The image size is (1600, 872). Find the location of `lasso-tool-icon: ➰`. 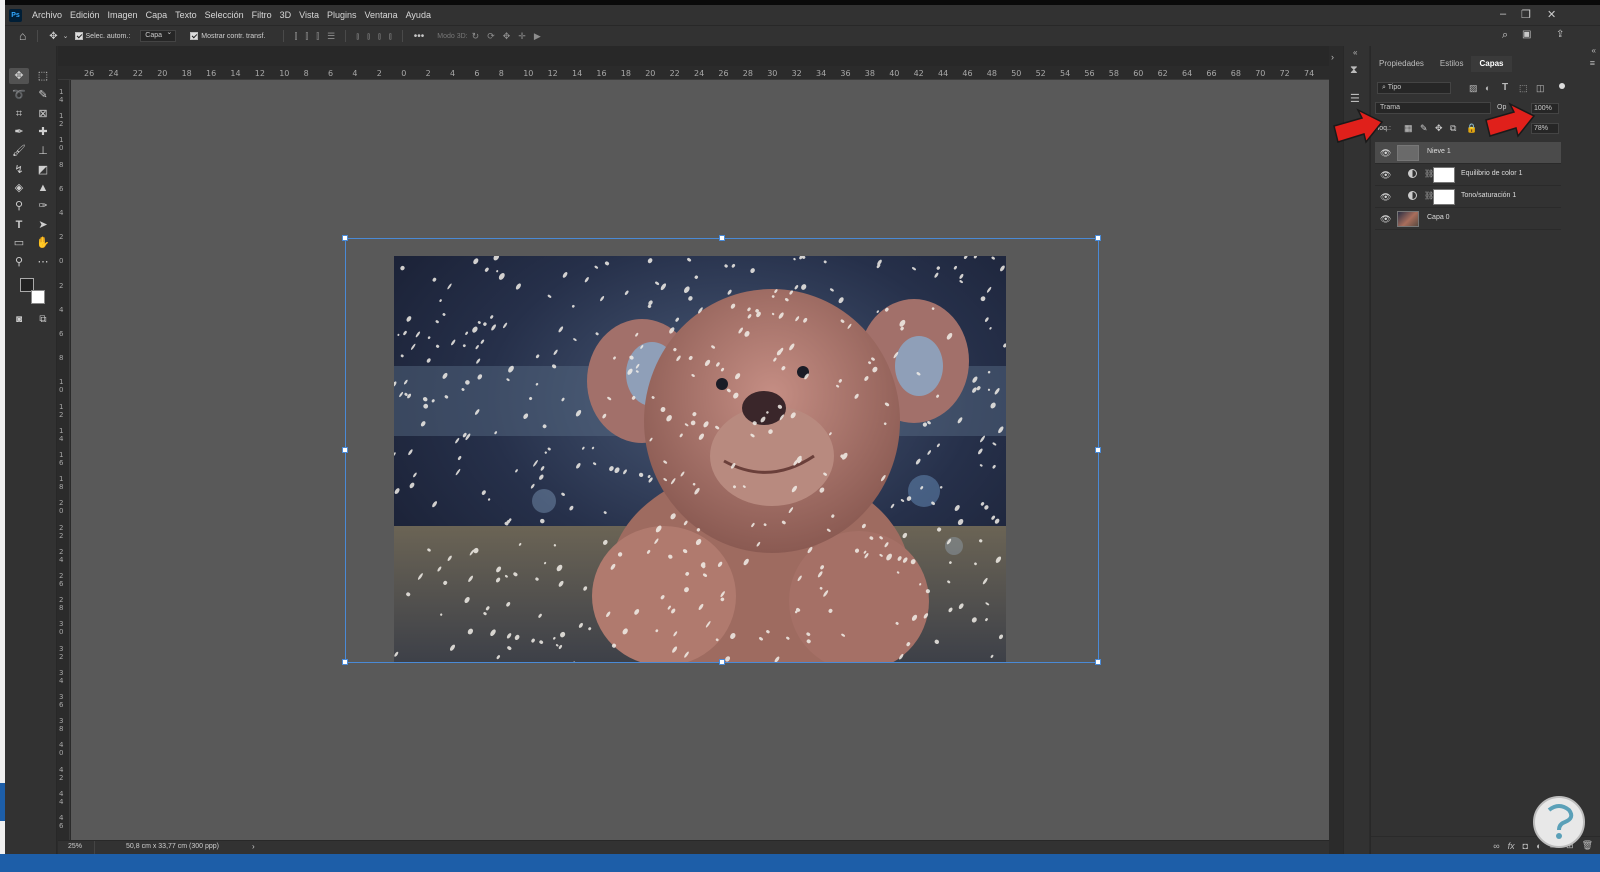

lasso-tool-icon: ➰ is located at coordinates (19, 95).